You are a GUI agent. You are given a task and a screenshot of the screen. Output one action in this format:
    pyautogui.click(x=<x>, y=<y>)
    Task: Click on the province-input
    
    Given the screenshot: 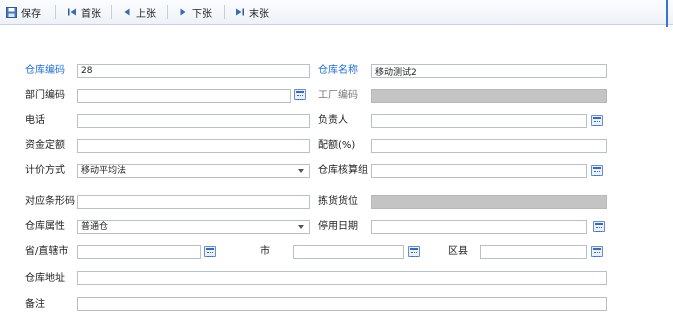 What is the action you would take?
    pyautogui.click(x=139, y=252)
    